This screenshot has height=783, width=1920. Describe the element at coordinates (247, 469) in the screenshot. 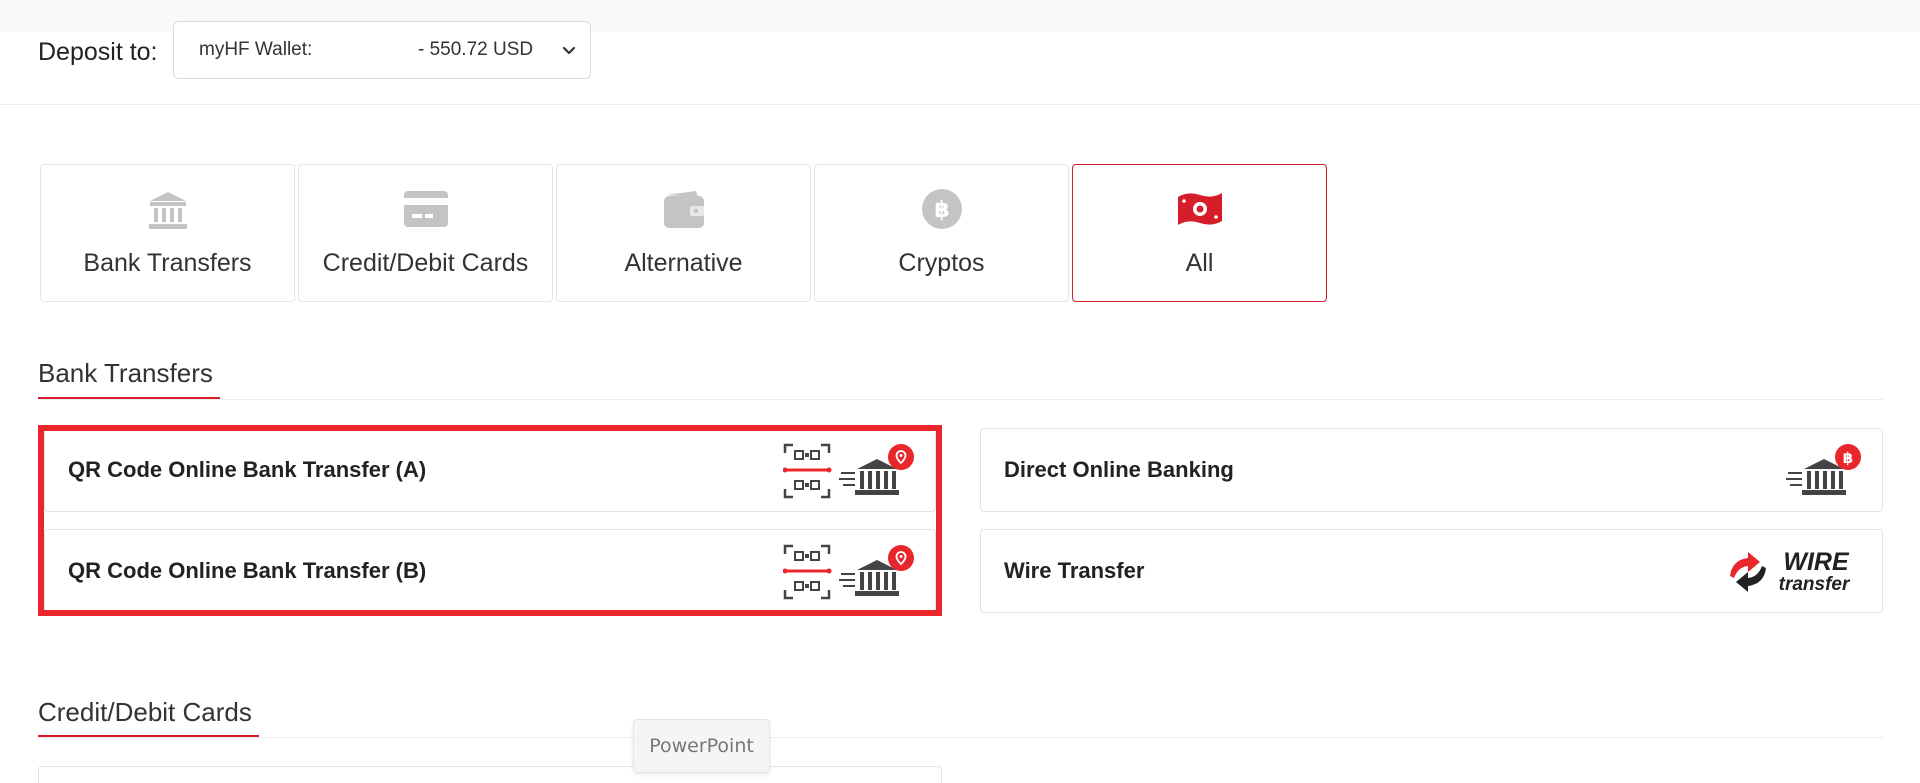

I see `method-name: QR Code Online Bank Transfer (A)` at that location.